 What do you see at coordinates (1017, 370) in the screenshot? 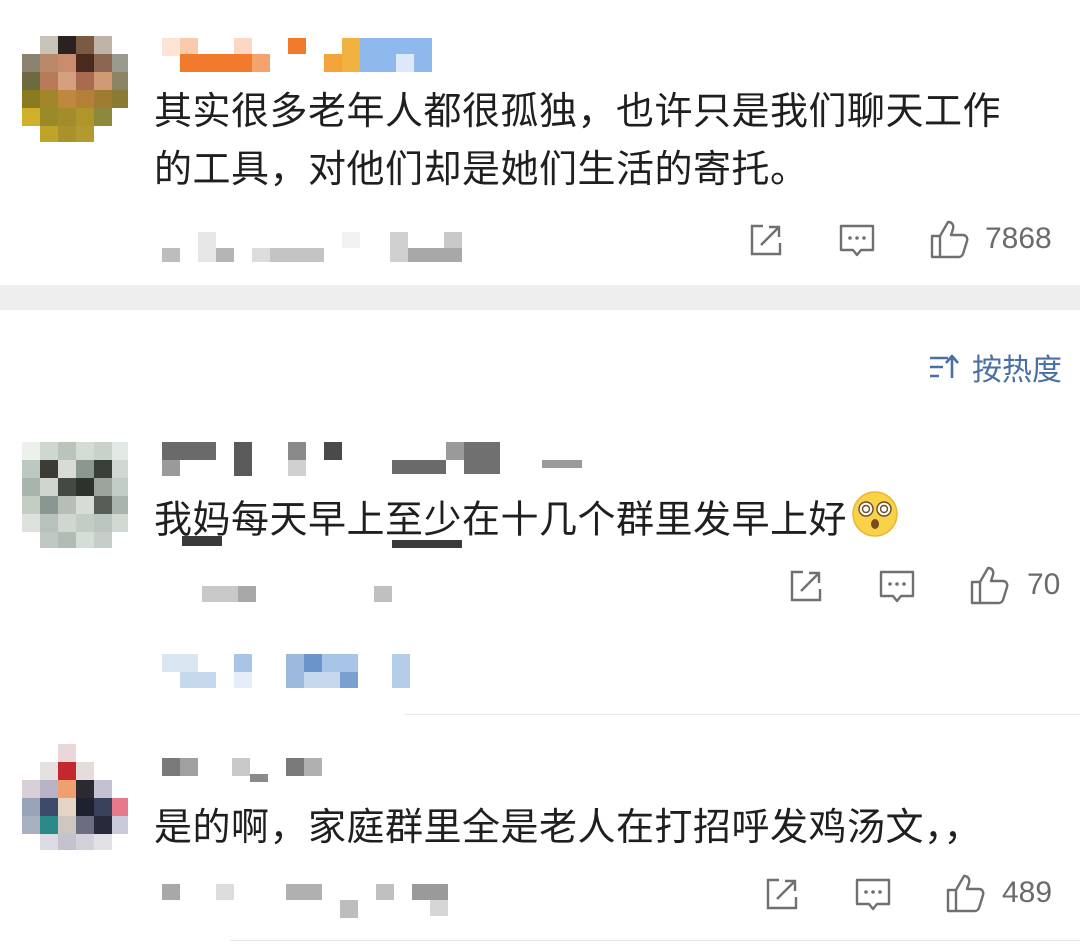
I see `sort-label: 按热度` at bounding box center [1017, 370].